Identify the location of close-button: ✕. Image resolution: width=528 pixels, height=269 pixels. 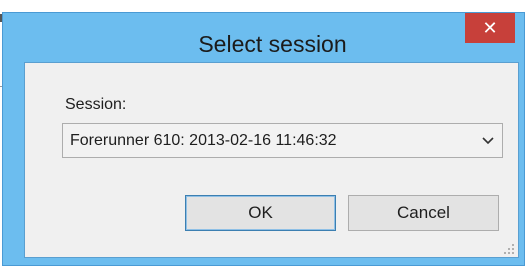
(490, 28).